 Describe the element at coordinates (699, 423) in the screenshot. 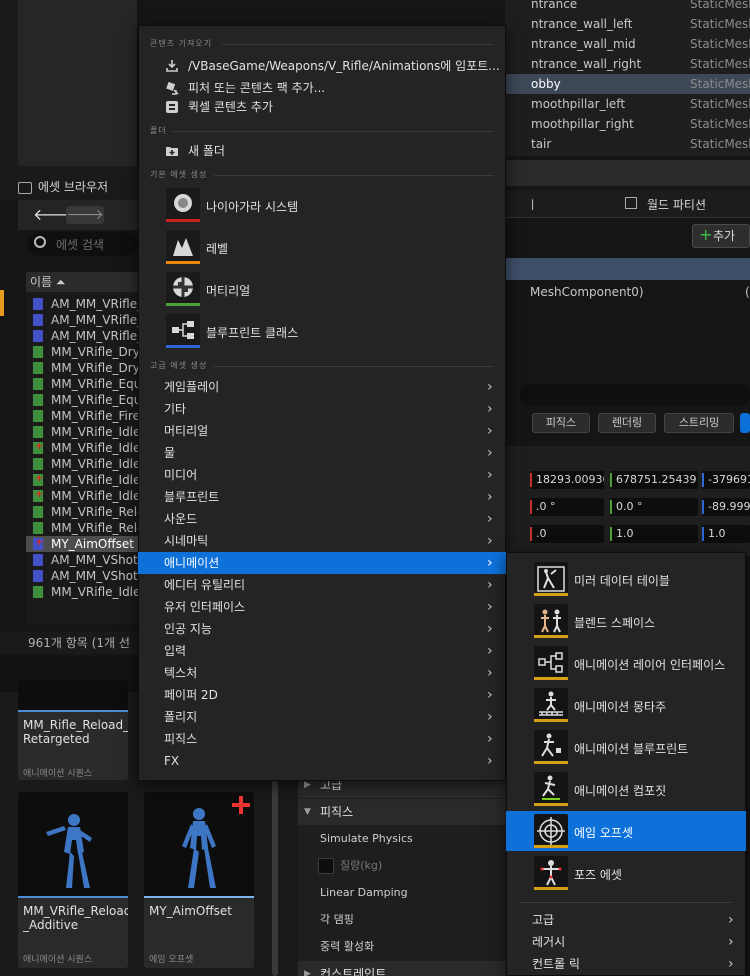

I see `filter-streaming-button: 스트리밍` at that location.